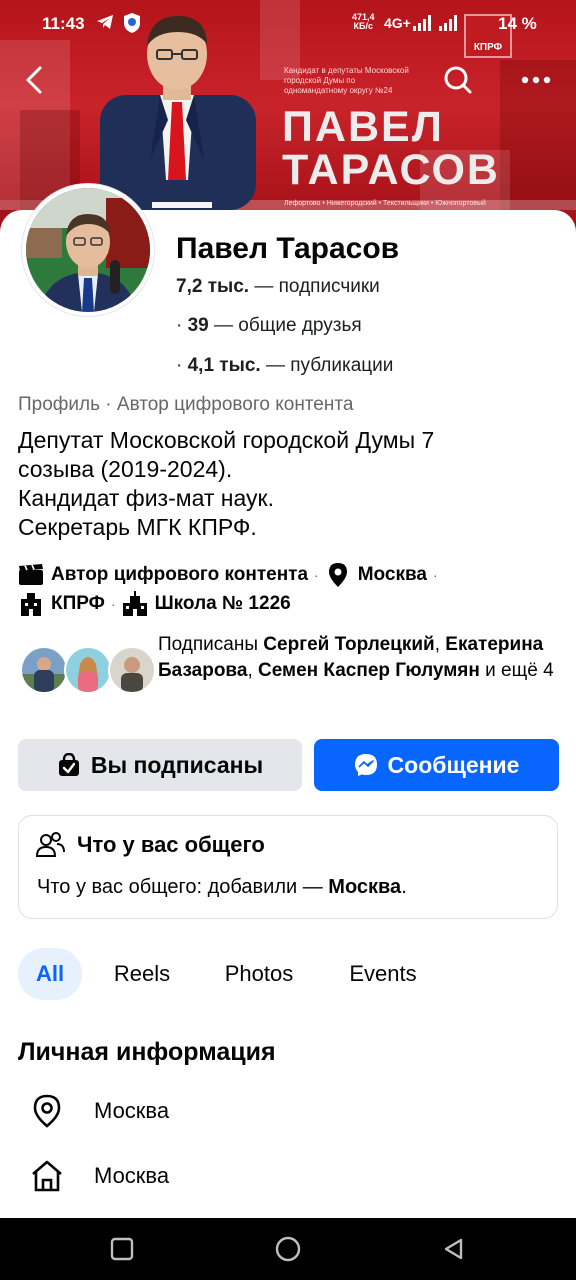 The height and width of the screenshot is (1280, 576). What do you see at coordinates (135, 604) in the screenshot?
I see `school-building-icon` at bounding box center [135, 604].